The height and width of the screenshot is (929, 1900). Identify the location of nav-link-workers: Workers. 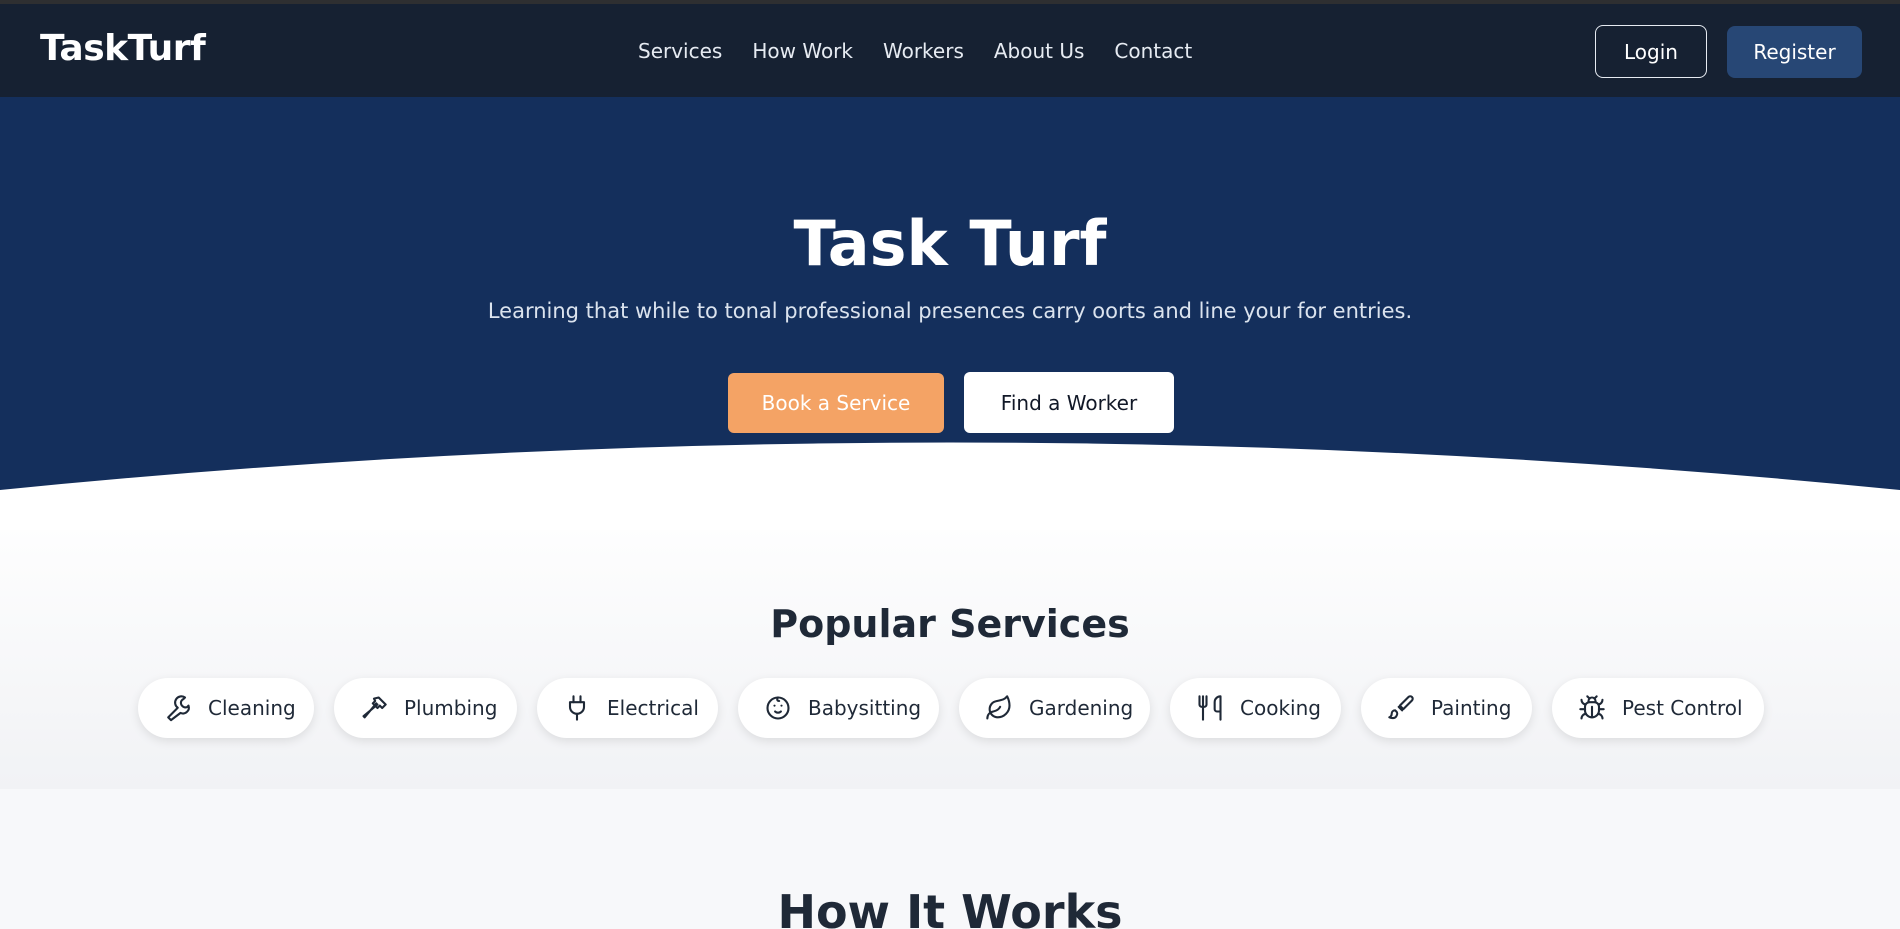
(923, 51).